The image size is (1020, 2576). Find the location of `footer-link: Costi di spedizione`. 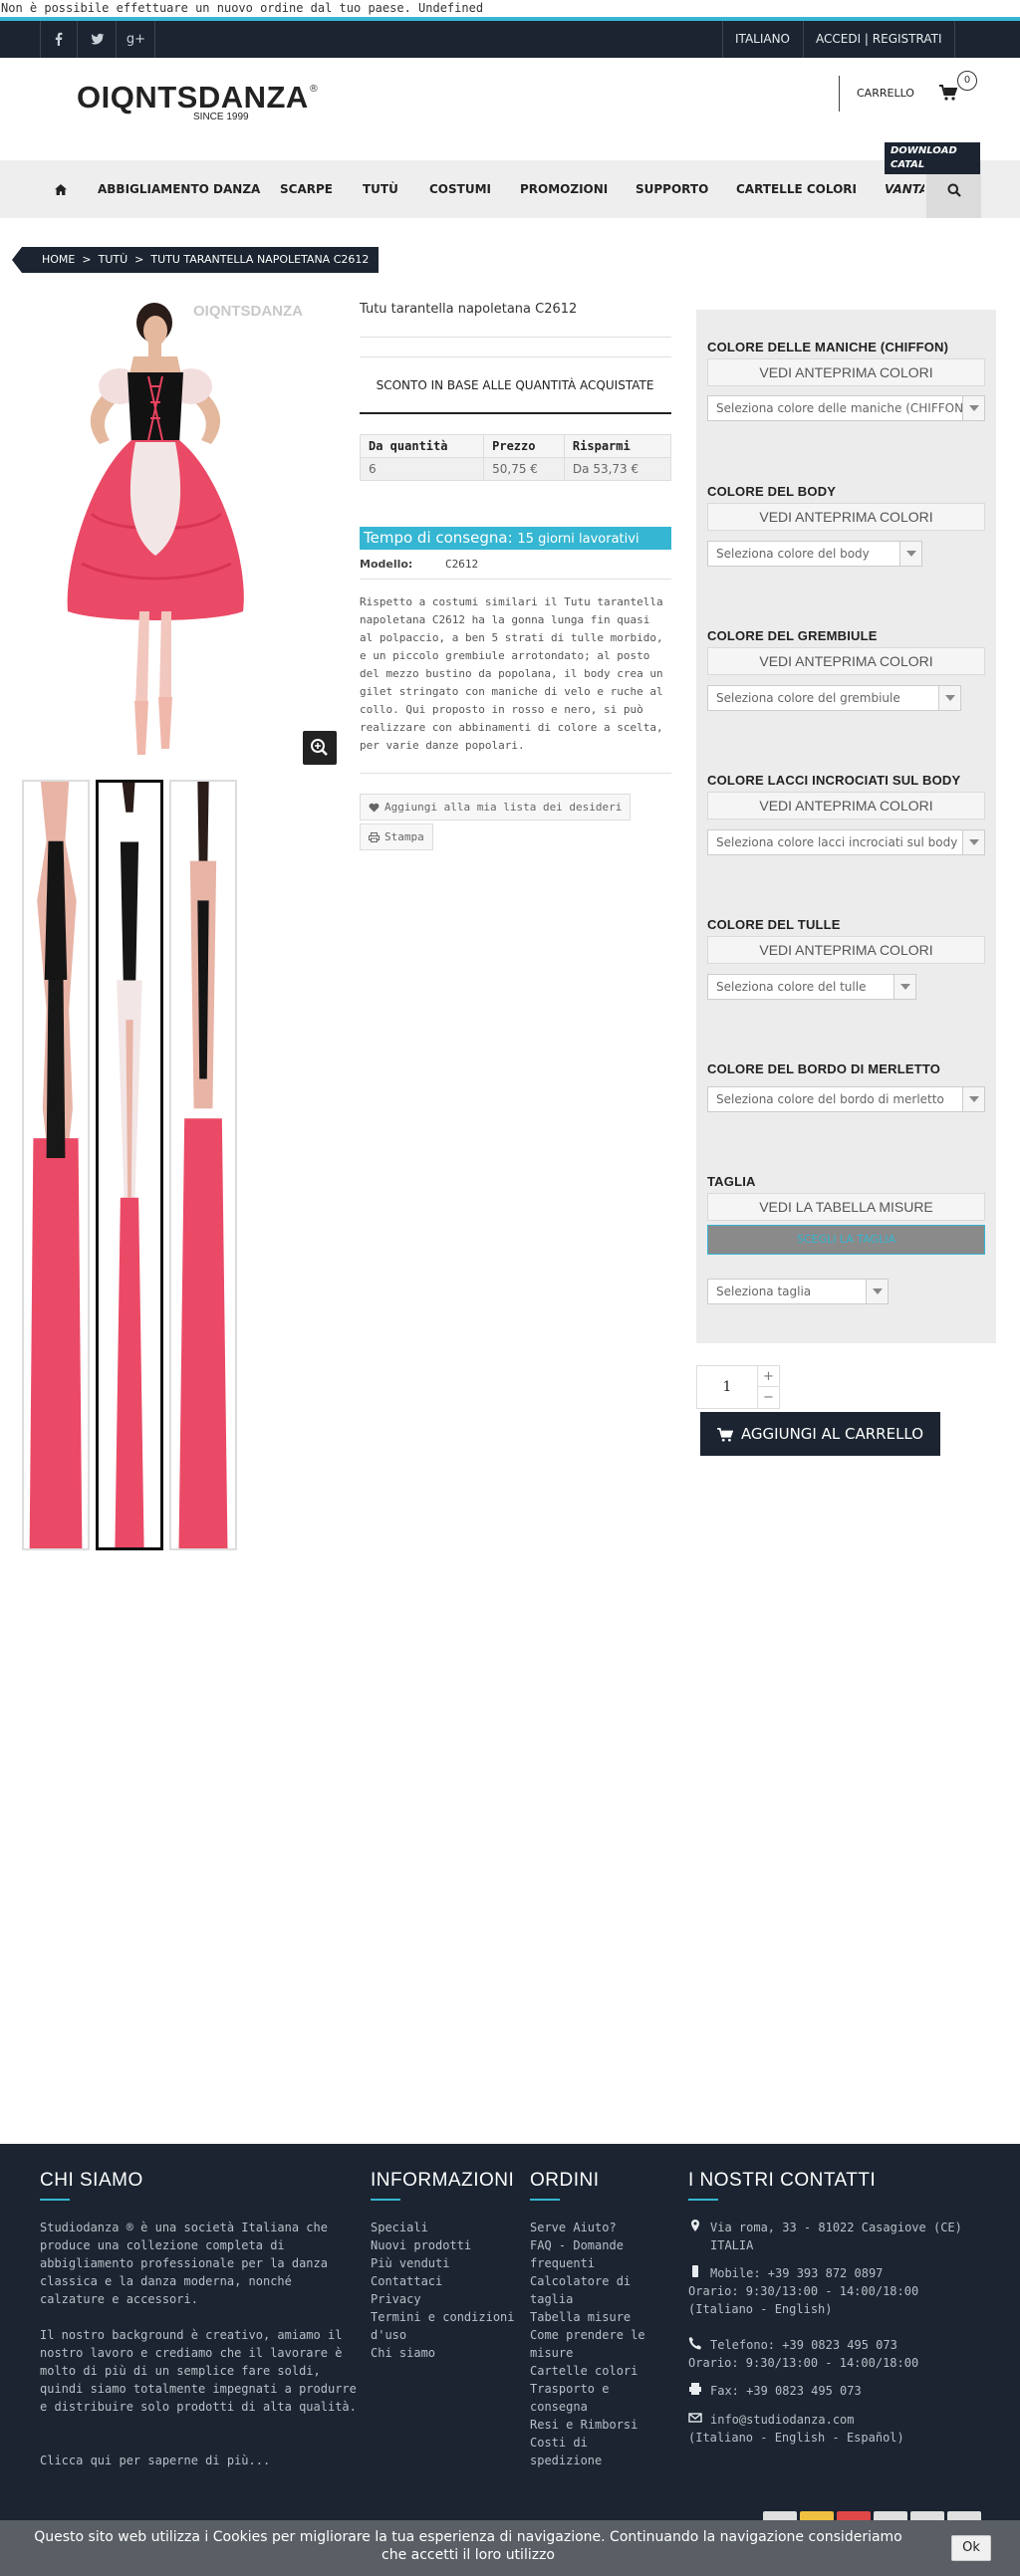

footer-link: Costi di spedizione is located at coordinates (594, 2451).